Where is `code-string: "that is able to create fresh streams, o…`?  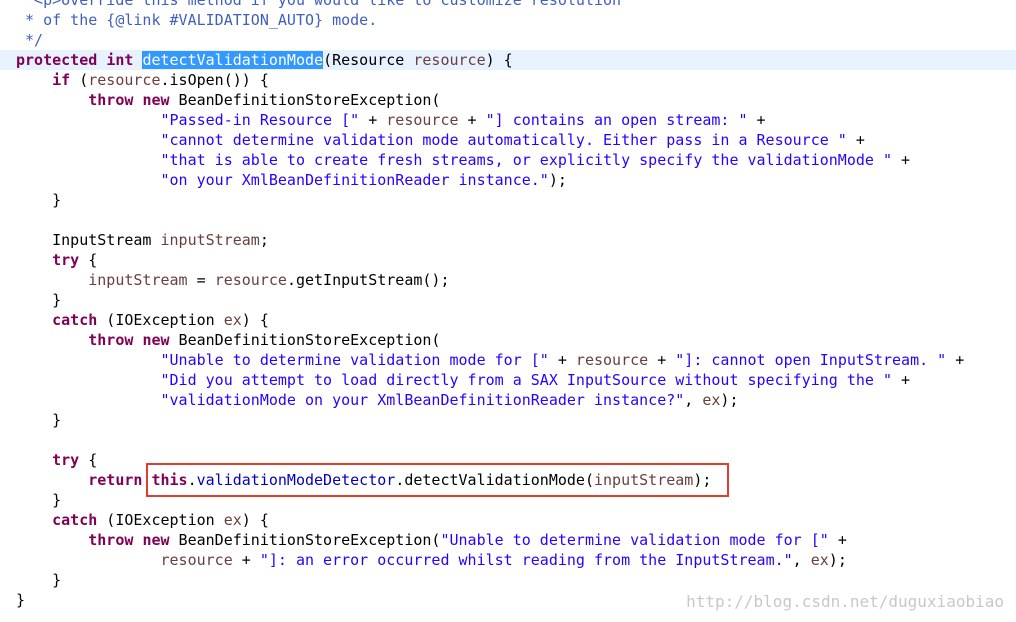
code-string: "that is able to create fresh streams, o… is located at coordinates (526, 160).